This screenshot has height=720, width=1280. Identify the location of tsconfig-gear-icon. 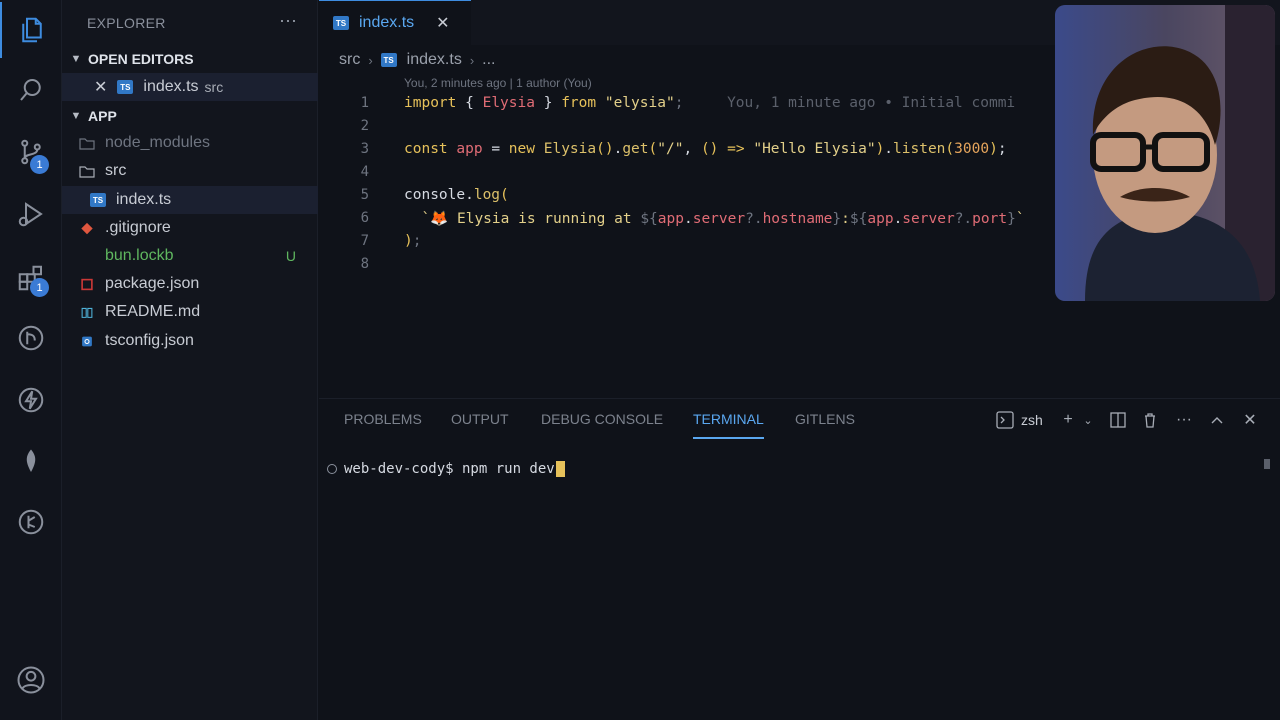
(87, 341).